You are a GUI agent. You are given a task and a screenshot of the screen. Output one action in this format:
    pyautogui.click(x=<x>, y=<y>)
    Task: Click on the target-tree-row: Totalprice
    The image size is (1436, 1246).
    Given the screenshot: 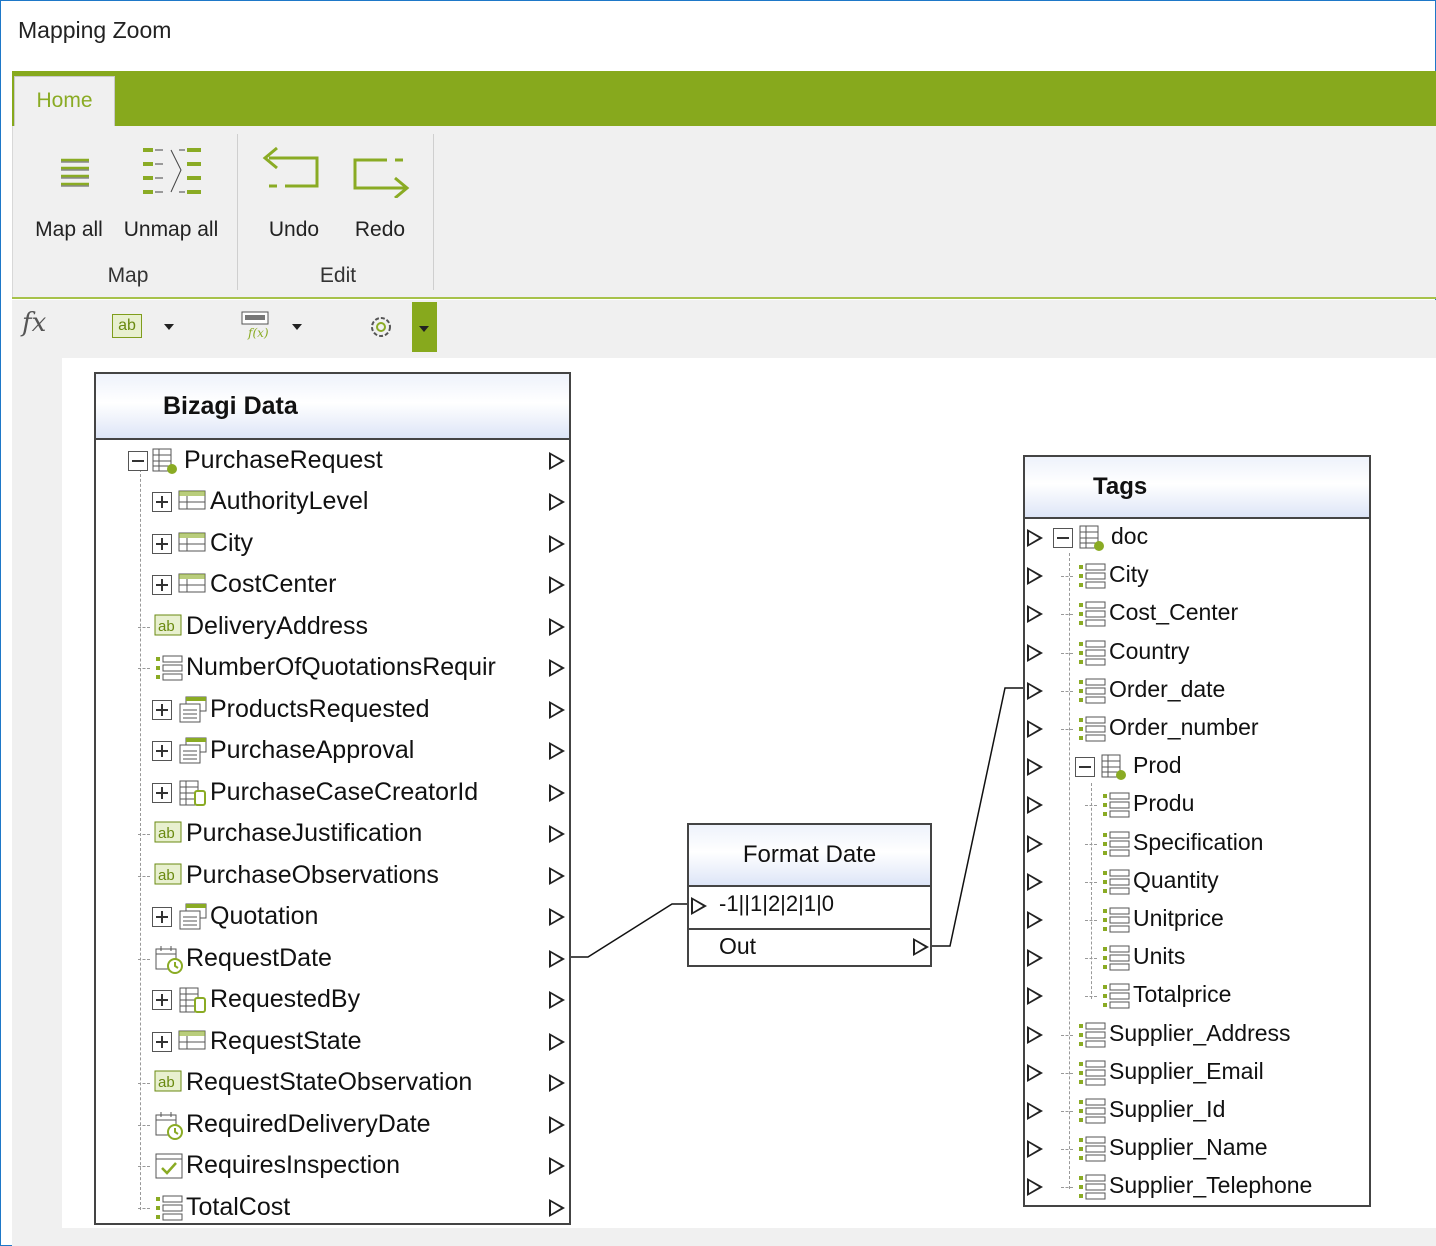 What is the action you would take?
    pyautogui.click(x=1197, y=996)
    